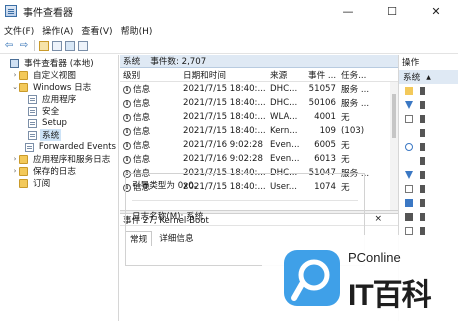  Describe the element at coordinates (229, 46) in the screenshot. I see `toolbar: ⇦ ⇨` at that location.